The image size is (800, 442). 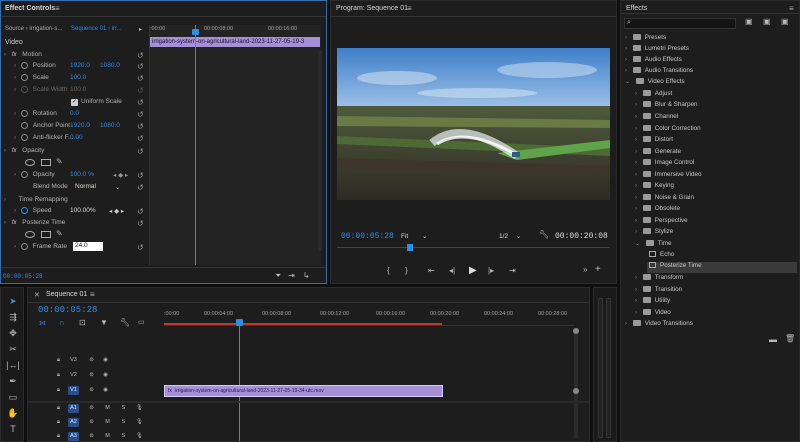 I want to click on effects-folder-obsolete: › Obsolete, so click(x=657, y=210).